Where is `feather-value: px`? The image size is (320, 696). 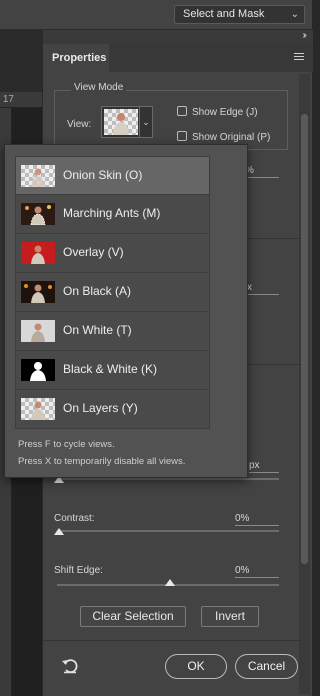 feather-value: px is located at coordinates (264, 466).